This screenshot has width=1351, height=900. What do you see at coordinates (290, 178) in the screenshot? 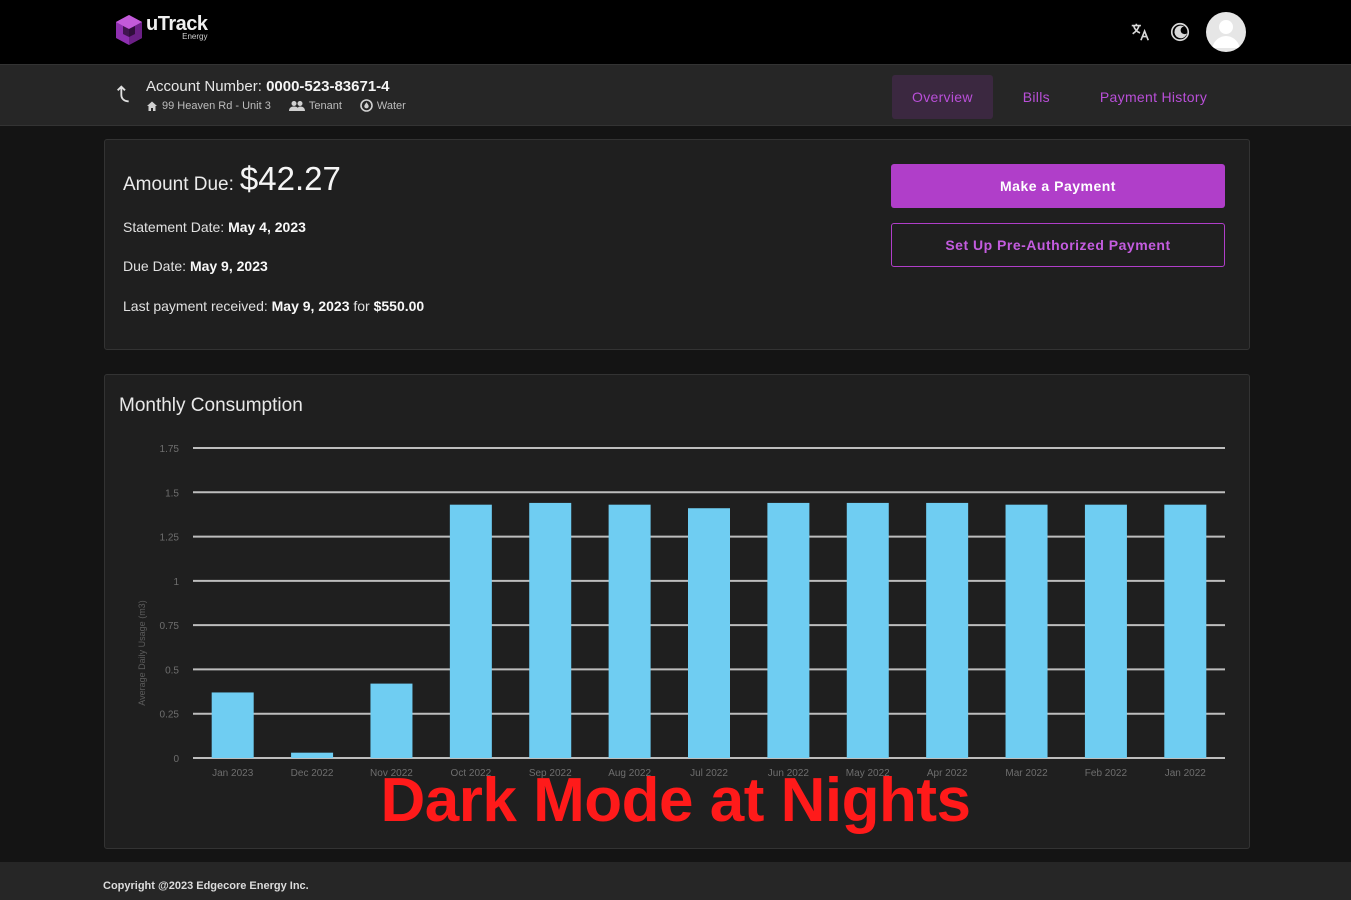
I see `amount-due-value: $42.27` at bounding box center [290, 178].